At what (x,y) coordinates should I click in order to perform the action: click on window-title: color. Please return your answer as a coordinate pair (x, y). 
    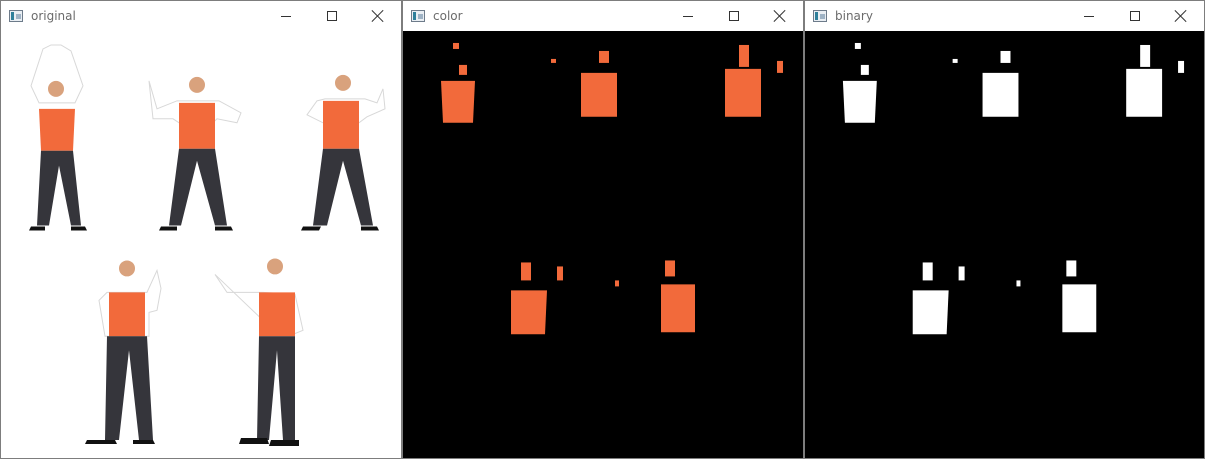
    Looking at the image, I should click on (448, 16).